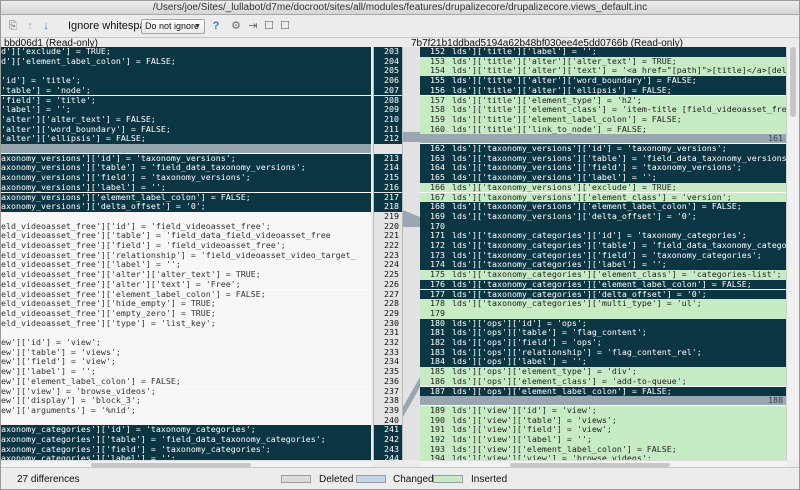  What do you see at coordinates (434, 129) in the screenshot?
I see `line-number: 160` at bounding box center [434, 129].